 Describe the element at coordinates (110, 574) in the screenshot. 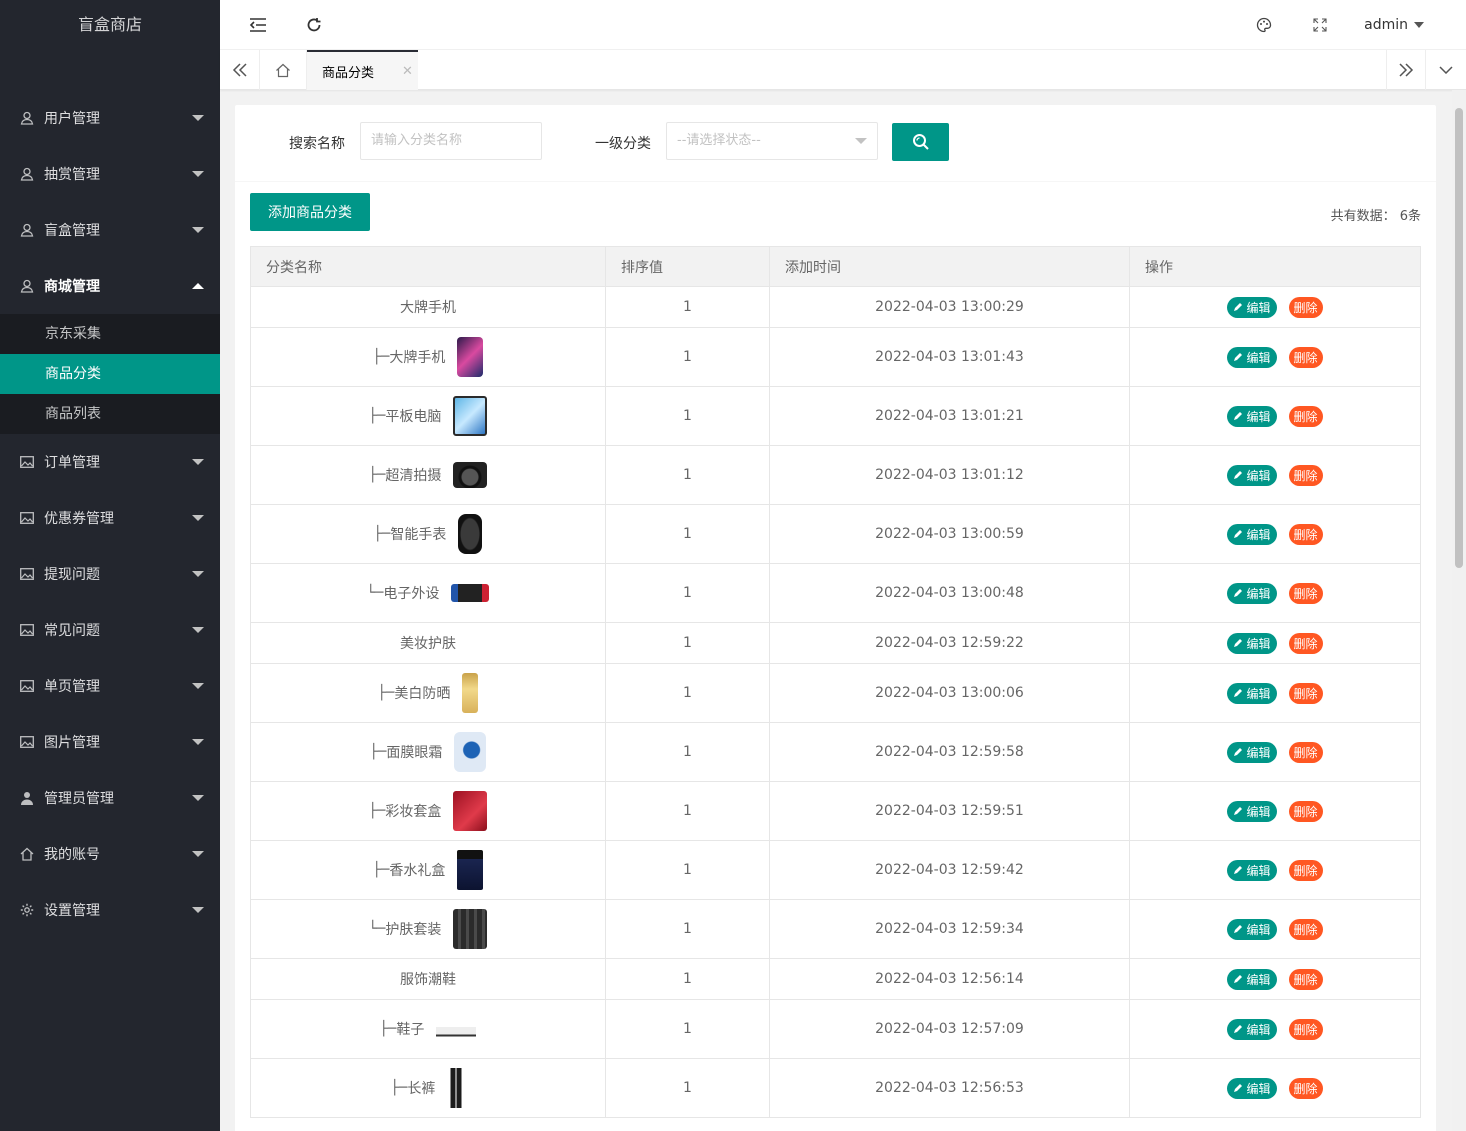

I see `sidebar-item-6: 提现问题` at that location.